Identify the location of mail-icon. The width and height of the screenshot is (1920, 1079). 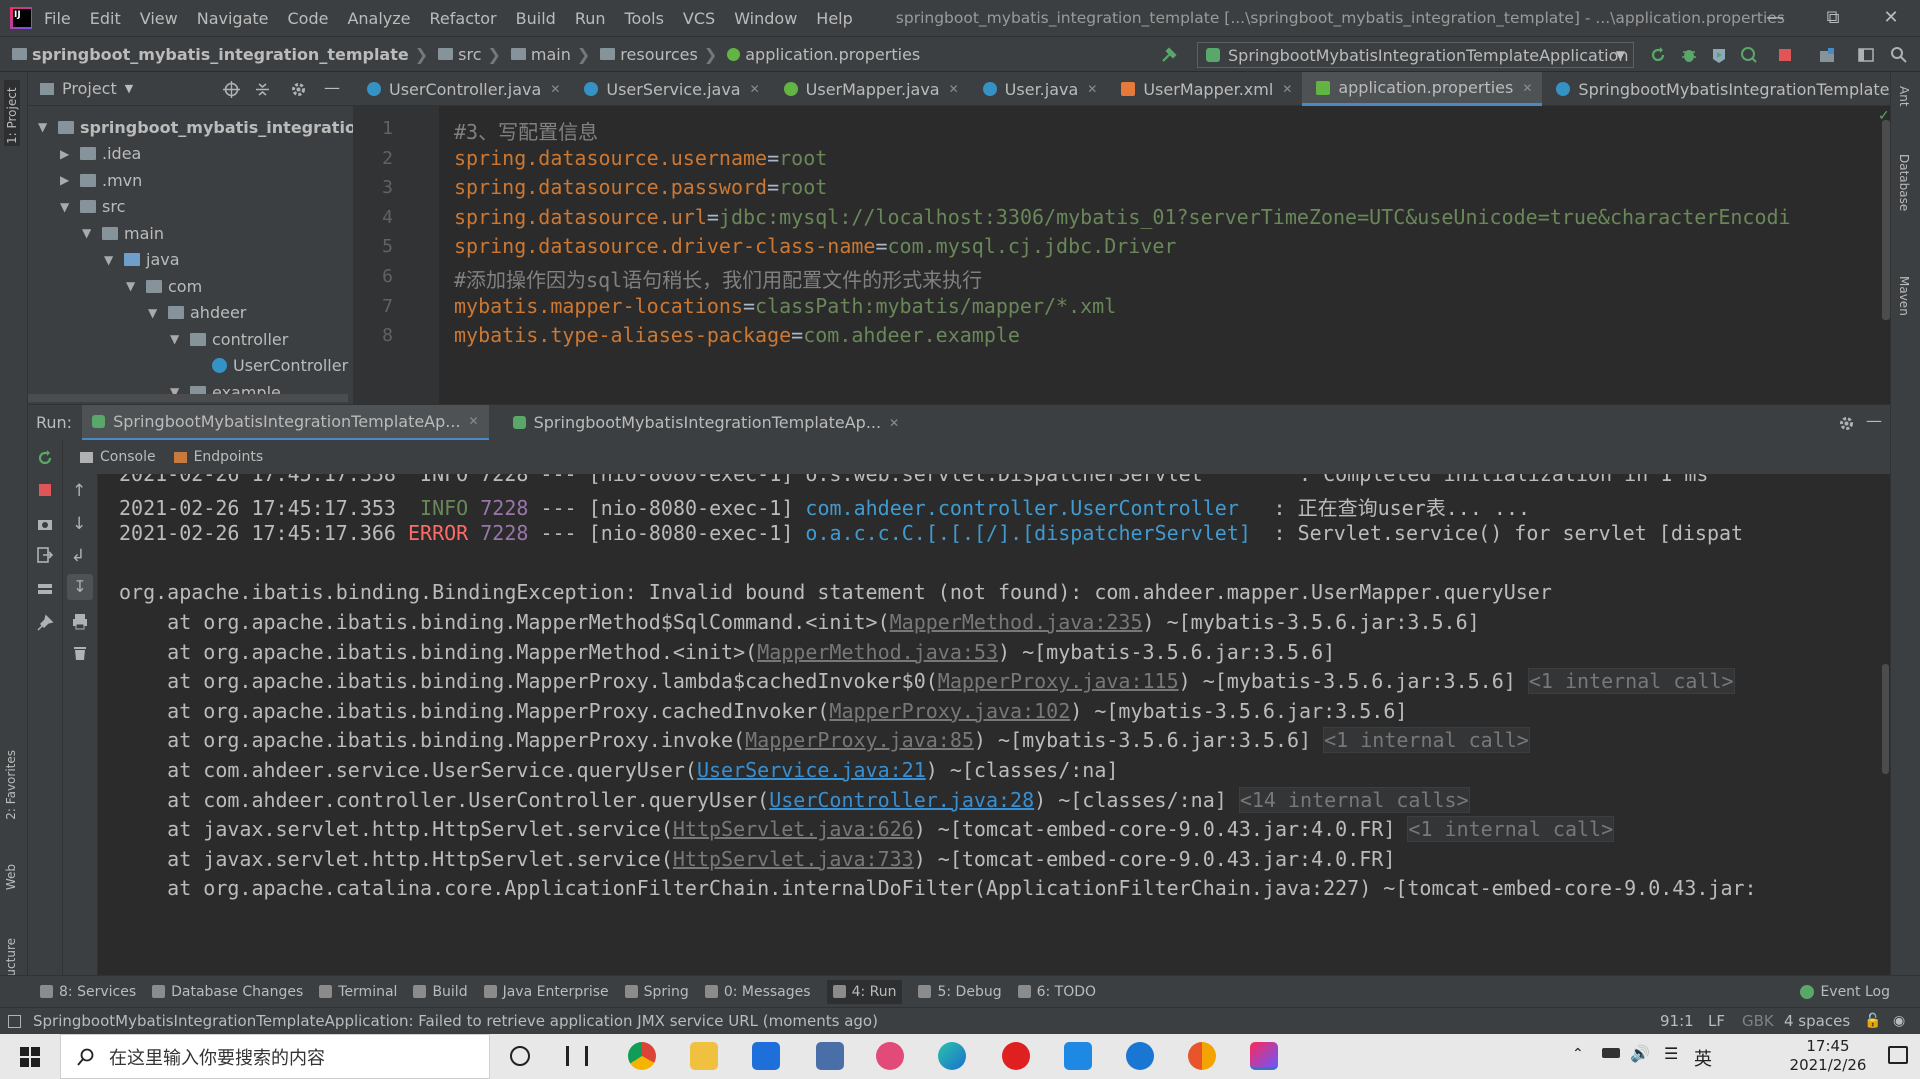
(766, 1056).